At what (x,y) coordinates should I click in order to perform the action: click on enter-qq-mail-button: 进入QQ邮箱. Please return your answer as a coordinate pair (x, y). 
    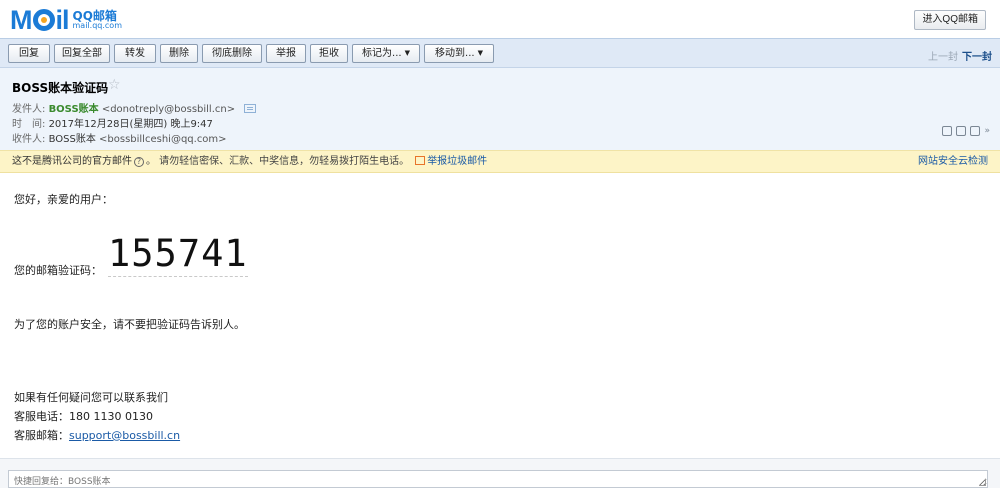
    Looking at the image, I should click on (950, 20).